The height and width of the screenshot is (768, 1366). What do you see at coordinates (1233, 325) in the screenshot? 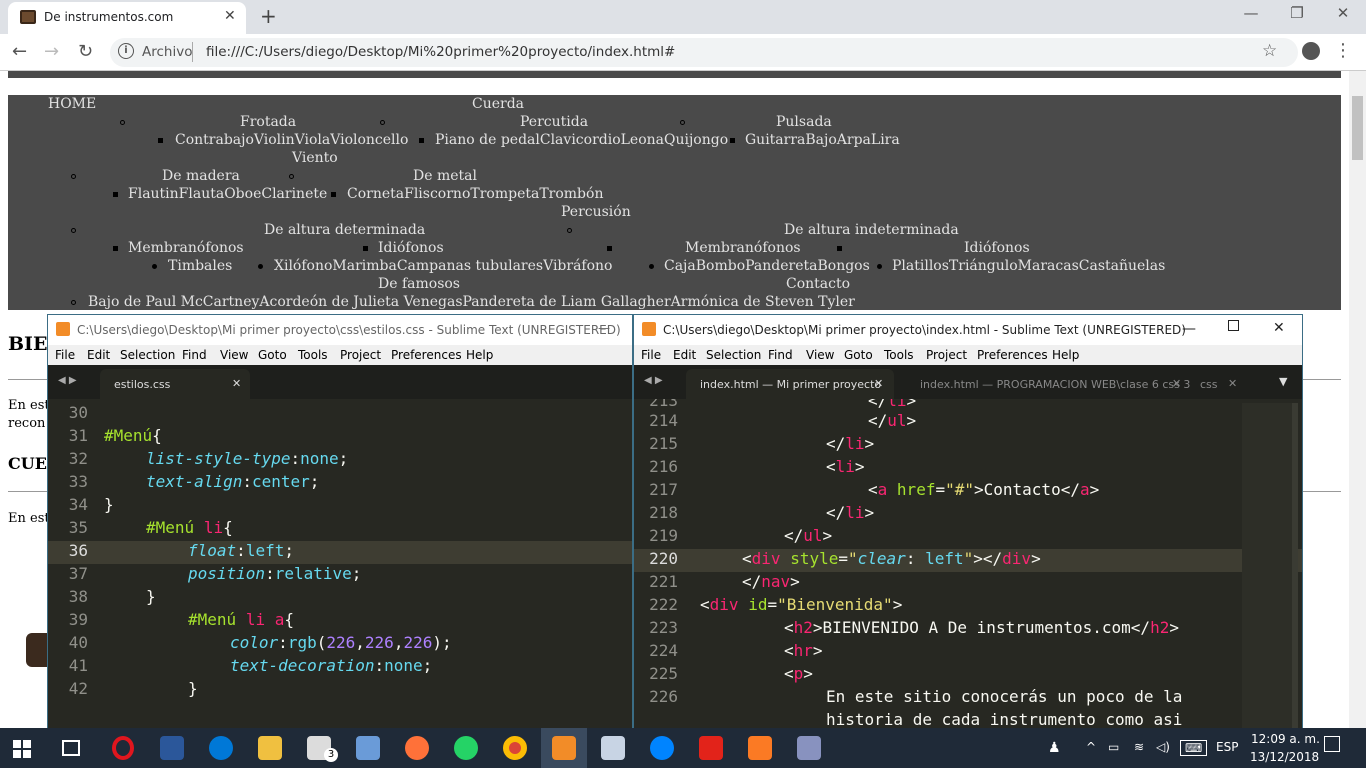
I see `maximize-window-button` at bounding box center [1233, 325].